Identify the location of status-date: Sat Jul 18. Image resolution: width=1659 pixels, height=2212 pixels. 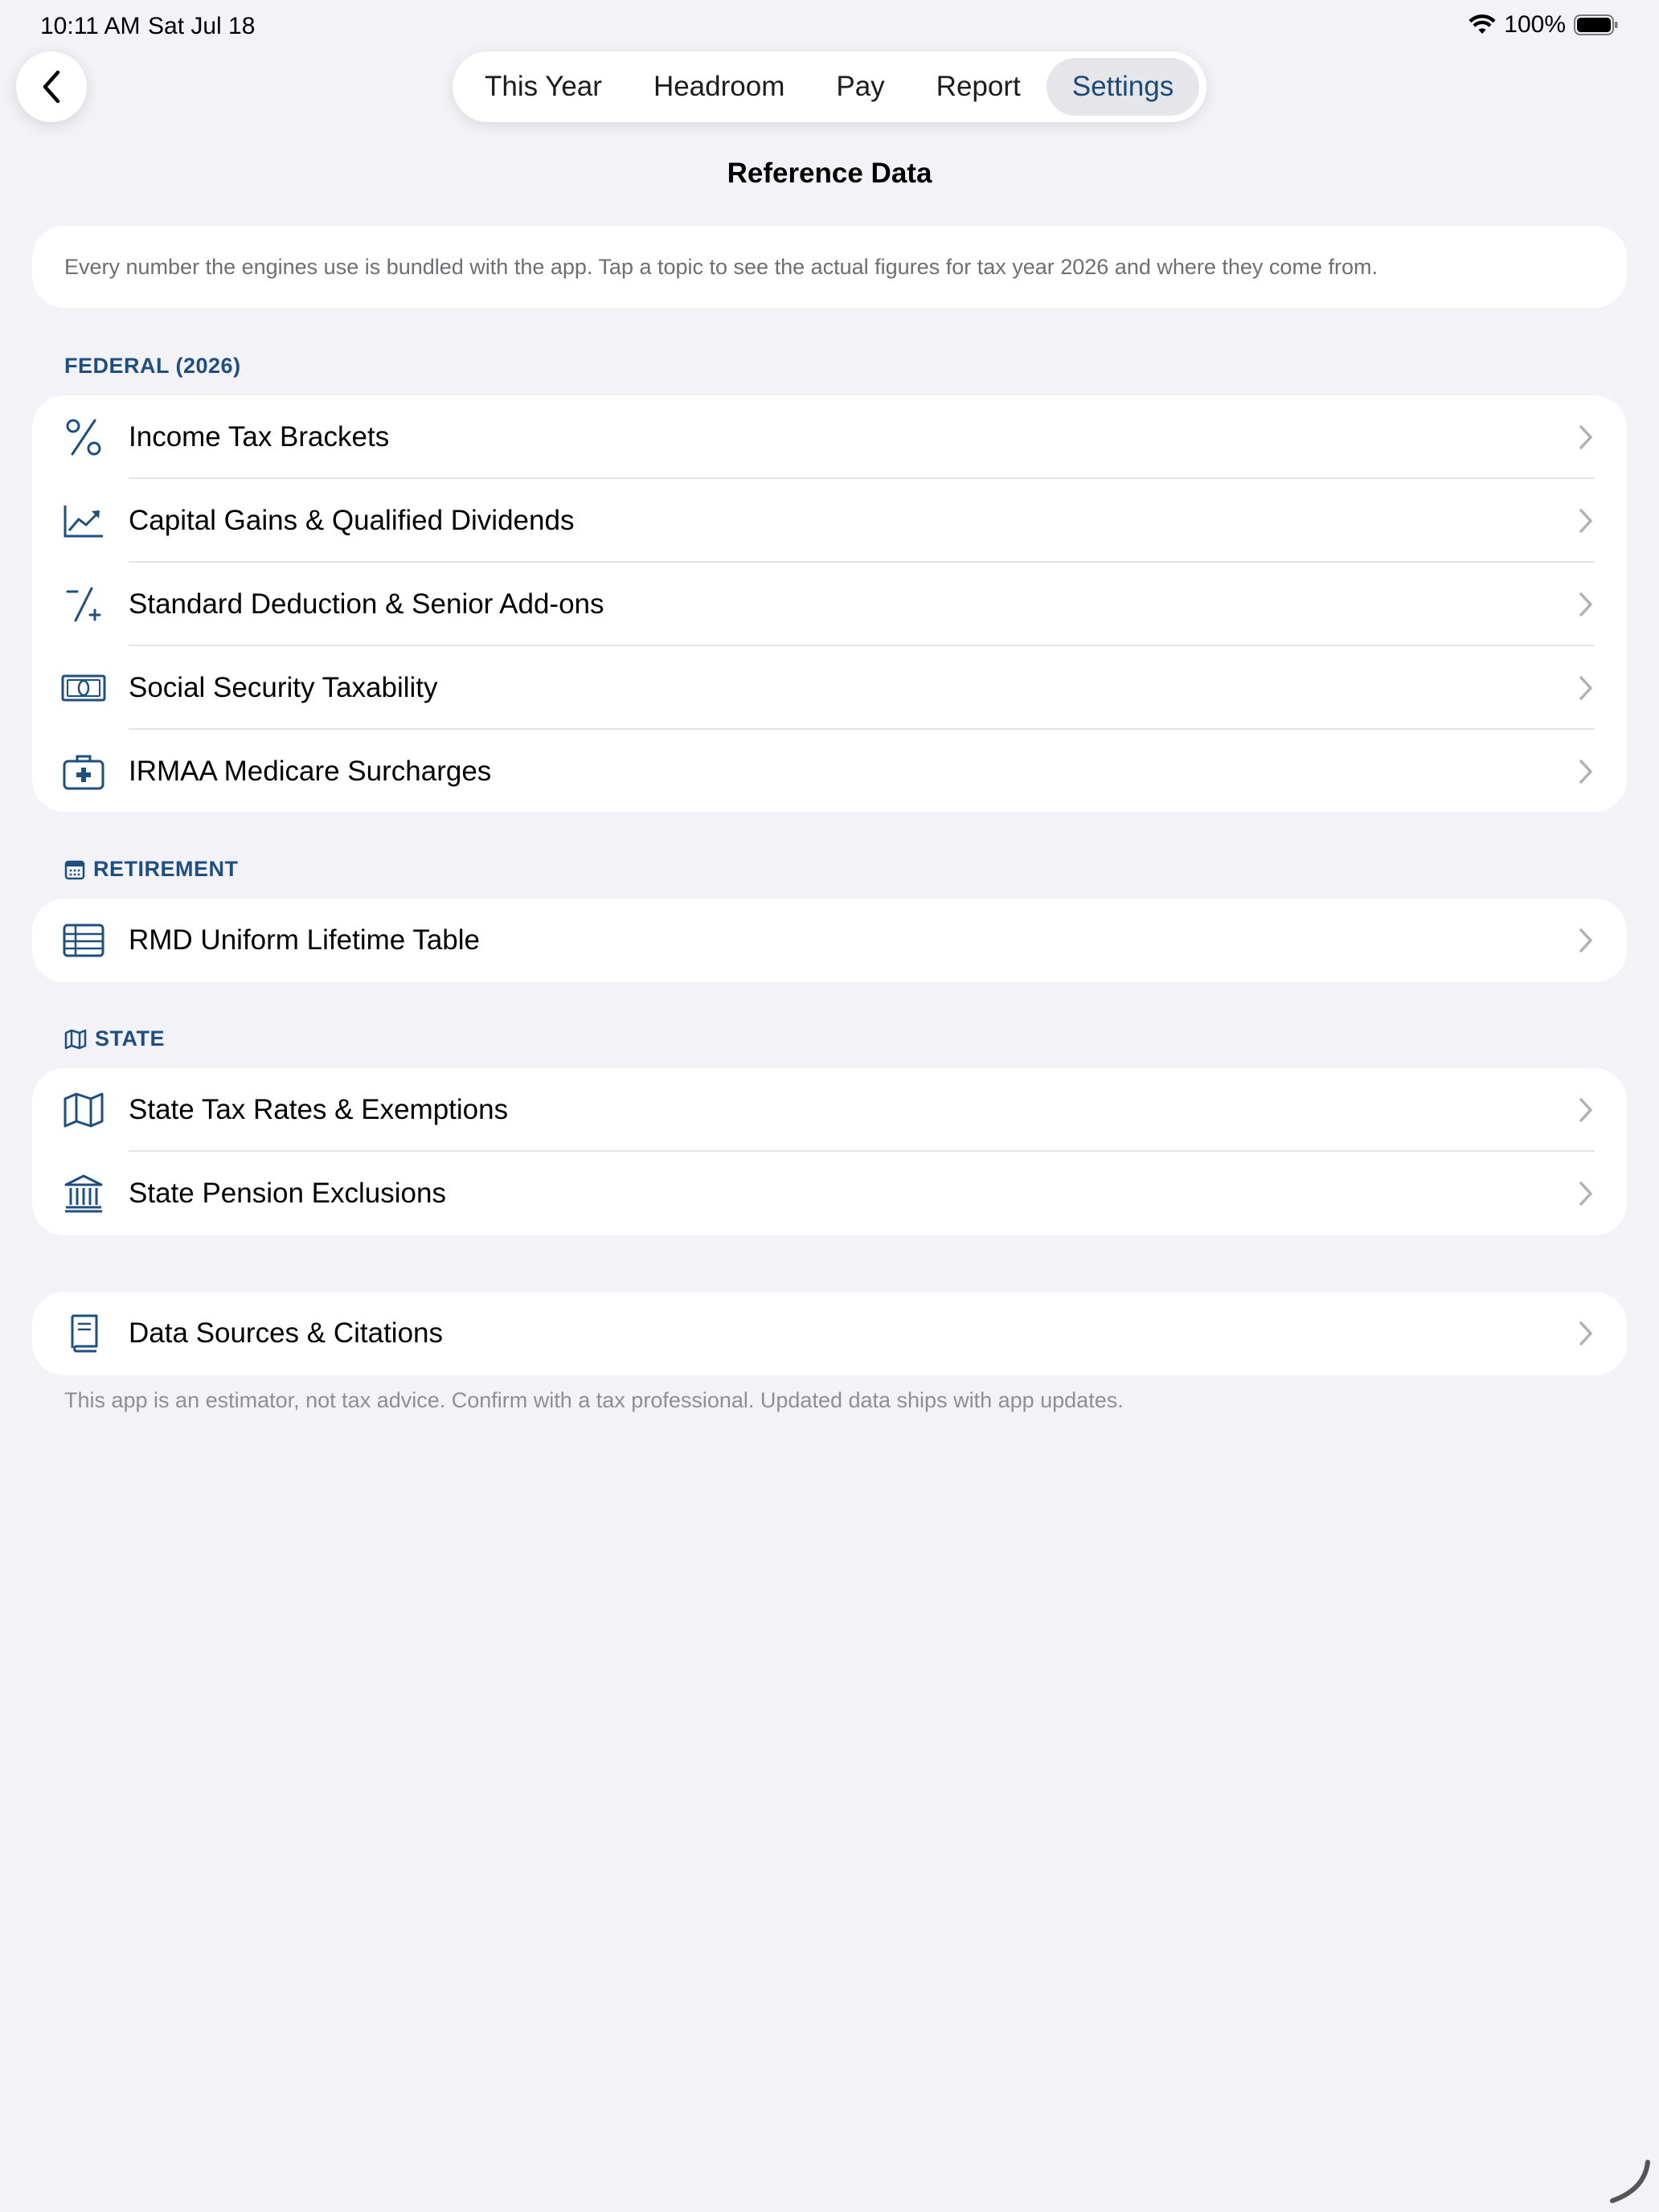
(202, 26).